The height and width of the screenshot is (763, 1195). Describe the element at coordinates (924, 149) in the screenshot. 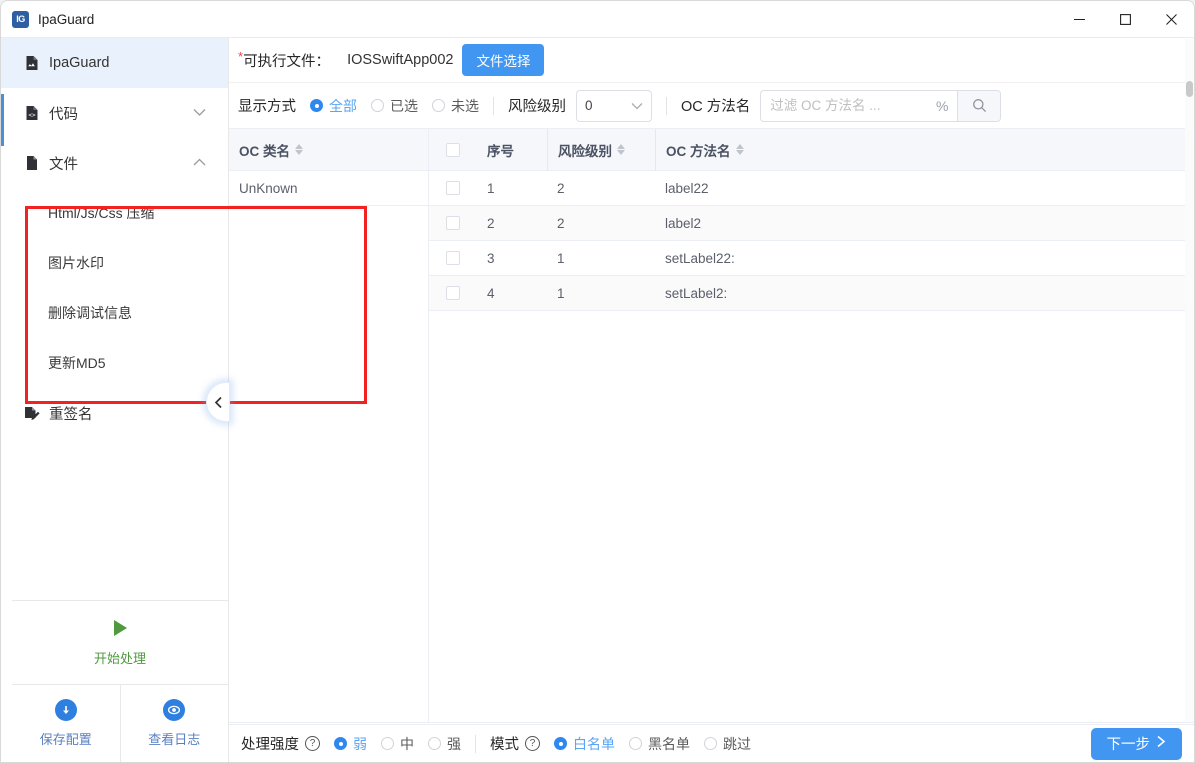

I see `col-header-method: OC 方法名` at that location.